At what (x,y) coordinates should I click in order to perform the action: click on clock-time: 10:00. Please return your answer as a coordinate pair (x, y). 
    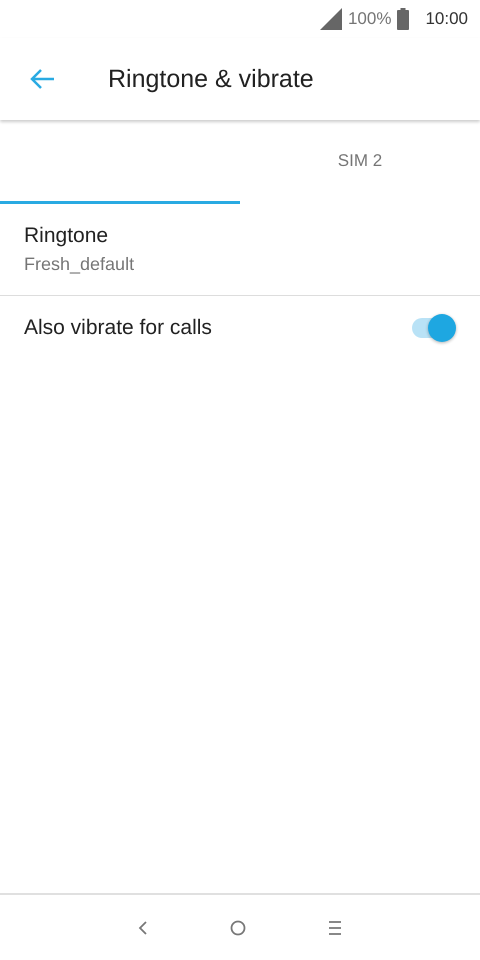
    Looking at the image, I should click on (446, 19).